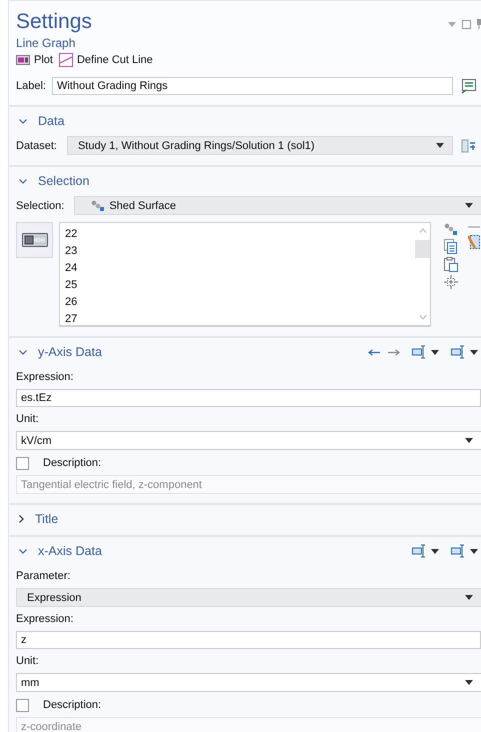  What do you see at coordinates (248, 640) in the screenshot?
I see `expression-field: z` at bounding box center [248, 640].